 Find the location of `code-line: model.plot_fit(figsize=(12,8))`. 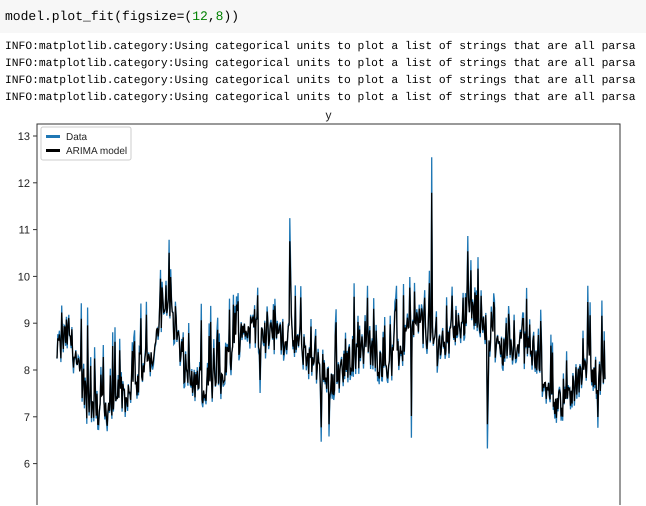

code-line: model.plot_fit(figsize=(12,8)) is located at coordinates (122, 17).